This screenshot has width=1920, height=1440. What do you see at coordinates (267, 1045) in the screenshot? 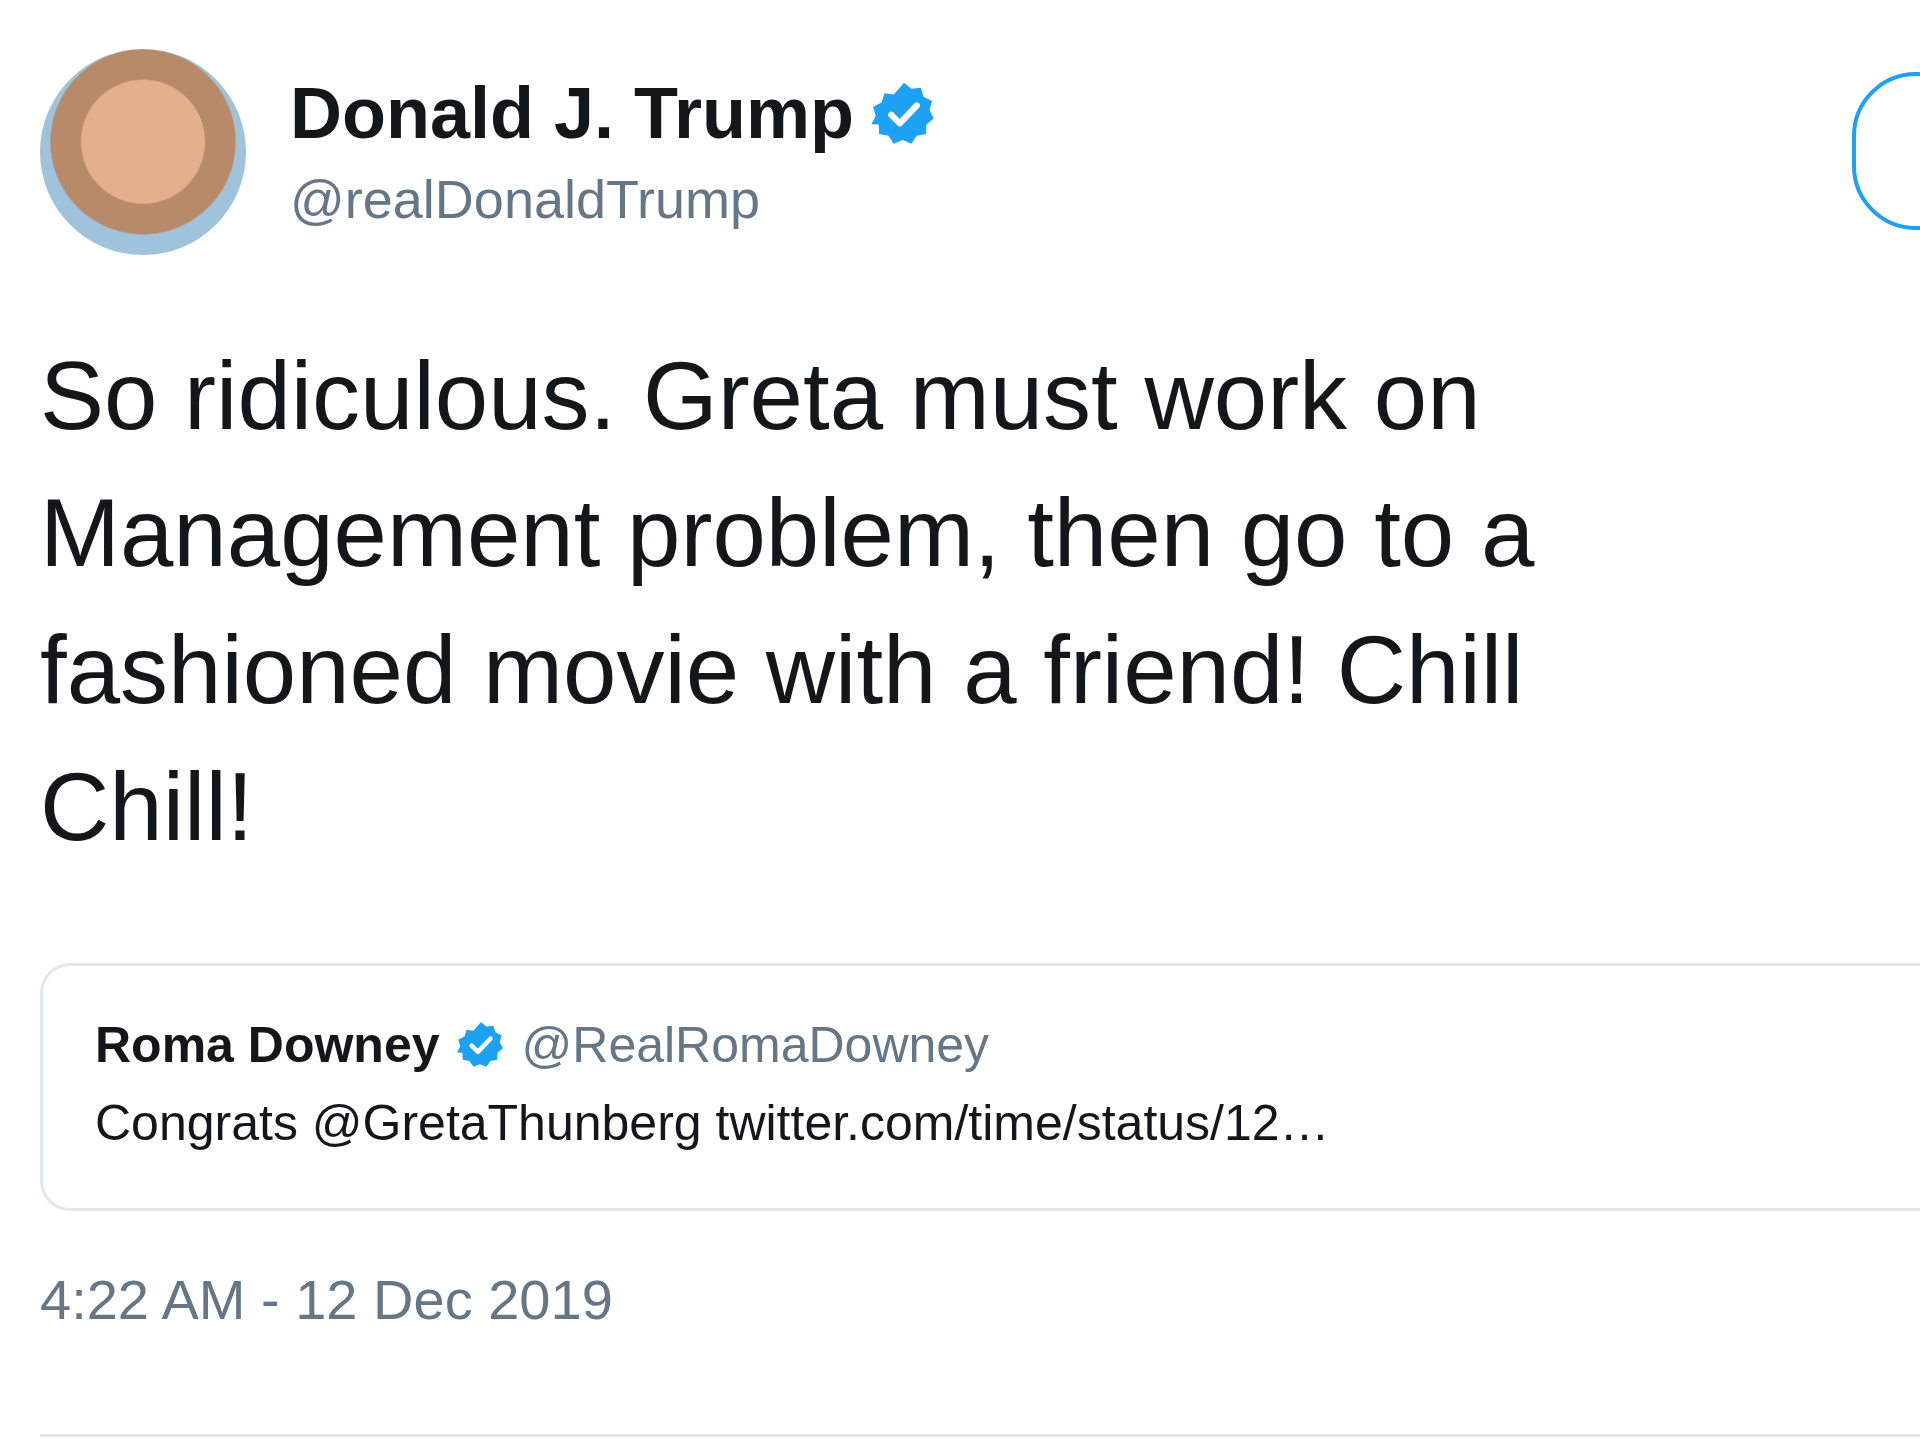
I see `quoted-author-name: Roma Downey` at bounding box center [267, 1045].